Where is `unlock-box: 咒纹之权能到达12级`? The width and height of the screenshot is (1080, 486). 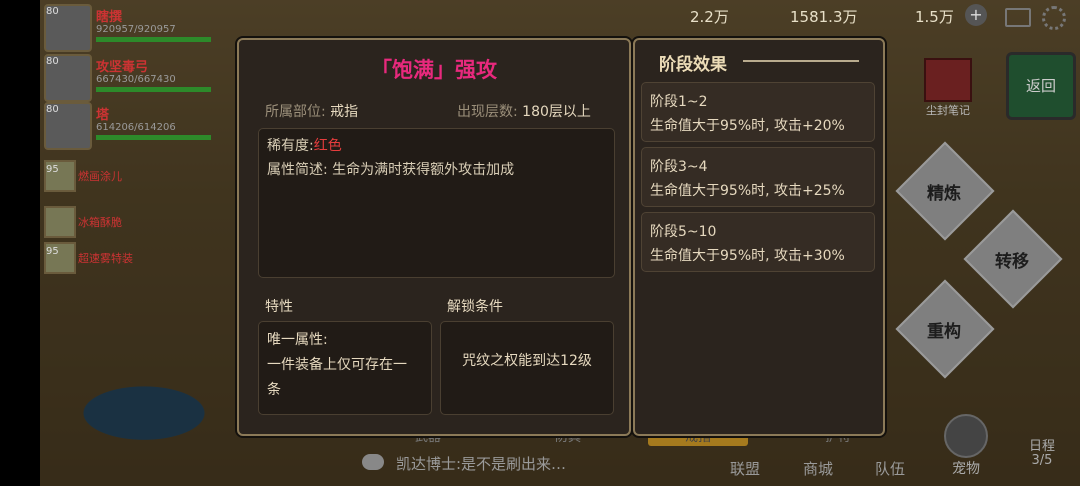
unlock-box: 咒纹之权能到达12级 is located at coordinates (527, 368).